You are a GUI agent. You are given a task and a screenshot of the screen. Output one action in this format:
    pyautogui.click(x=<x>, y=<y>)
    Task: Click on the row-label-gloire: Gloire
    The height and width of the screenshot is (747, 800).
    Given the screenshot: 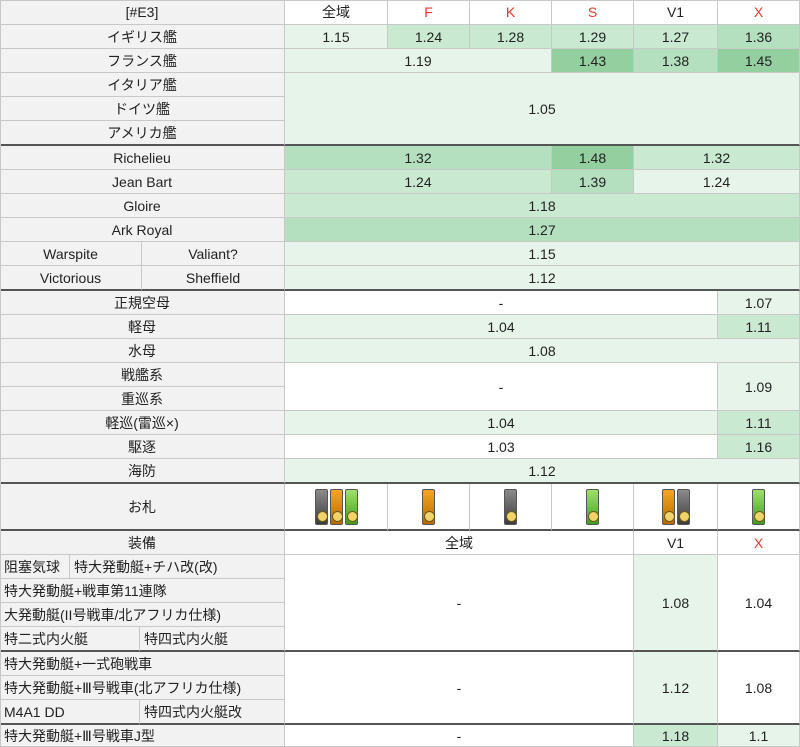 What is the action you would take?
    pyautogui.click(x=142, y=206)
    